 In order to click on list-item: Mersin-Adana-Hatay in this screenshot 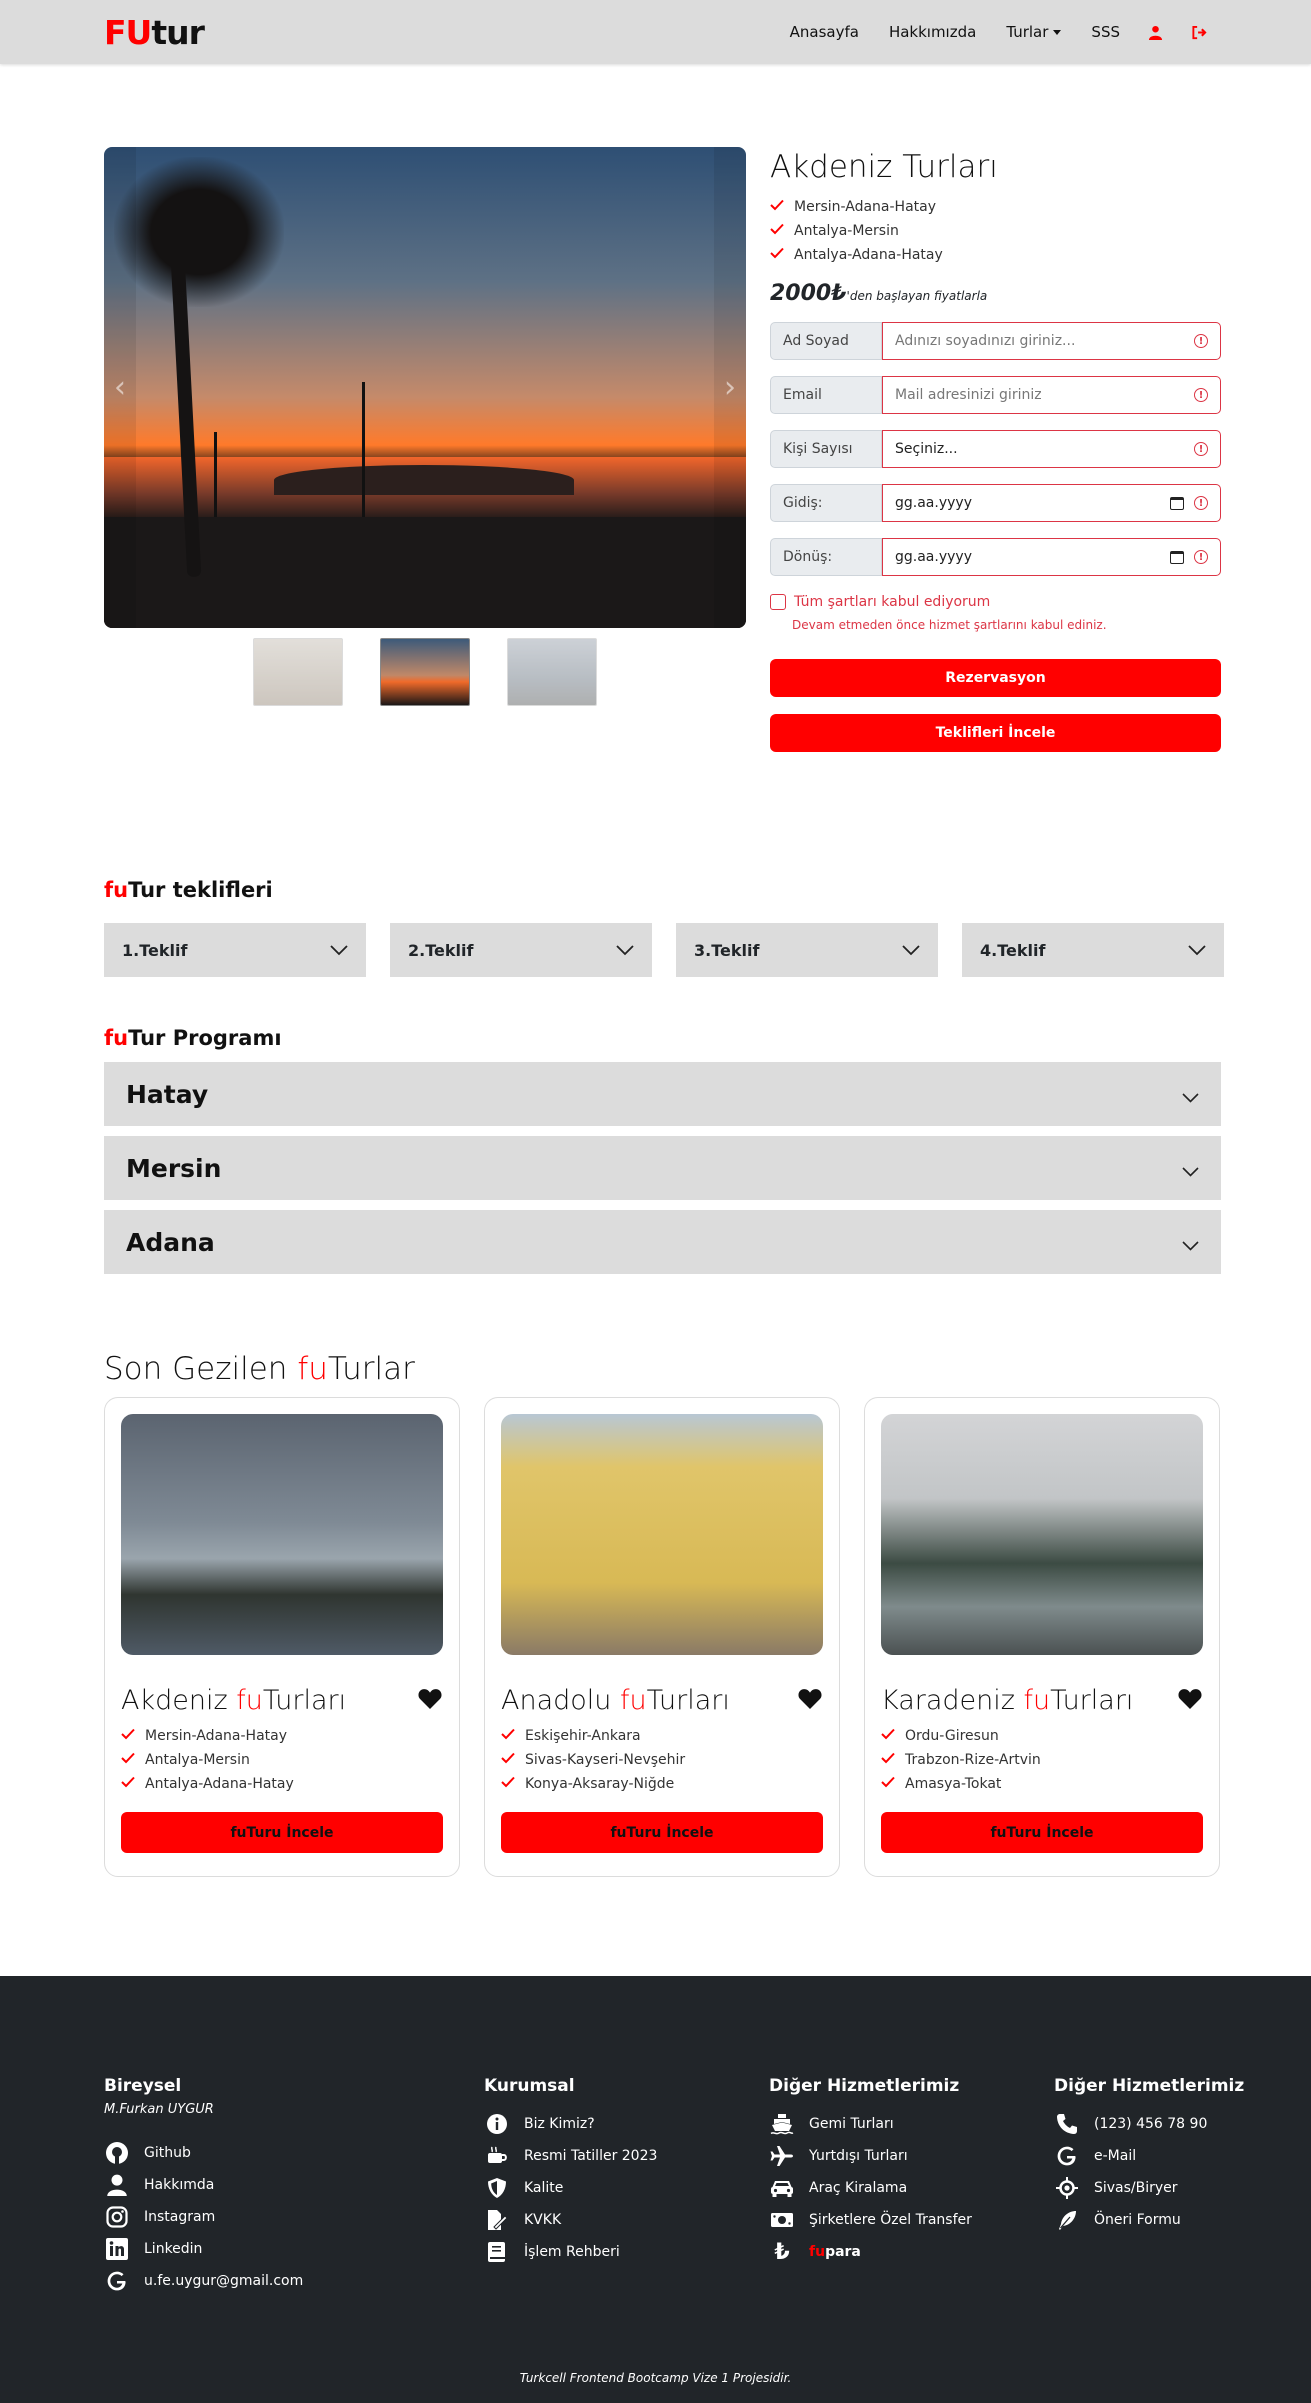, I will do `click(282, 1736)`.